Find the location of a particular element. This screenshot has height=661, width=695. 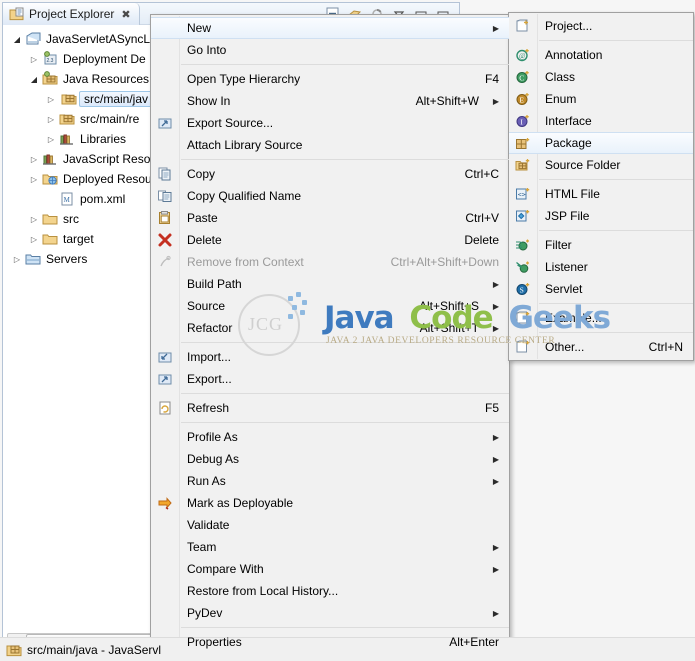

menu-item-run-as: Run As ▶ is located at coordinates (330, 481).